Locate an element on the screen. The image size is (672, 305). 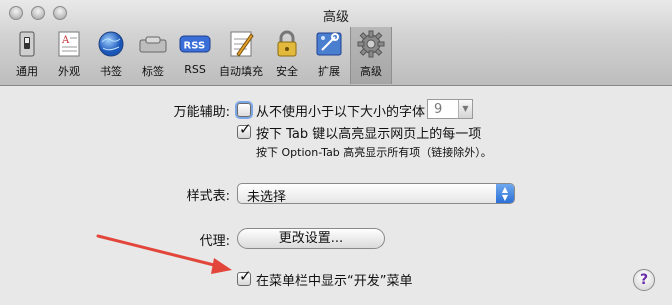
tab-security: 安全 is located at coordinates (287, 55).